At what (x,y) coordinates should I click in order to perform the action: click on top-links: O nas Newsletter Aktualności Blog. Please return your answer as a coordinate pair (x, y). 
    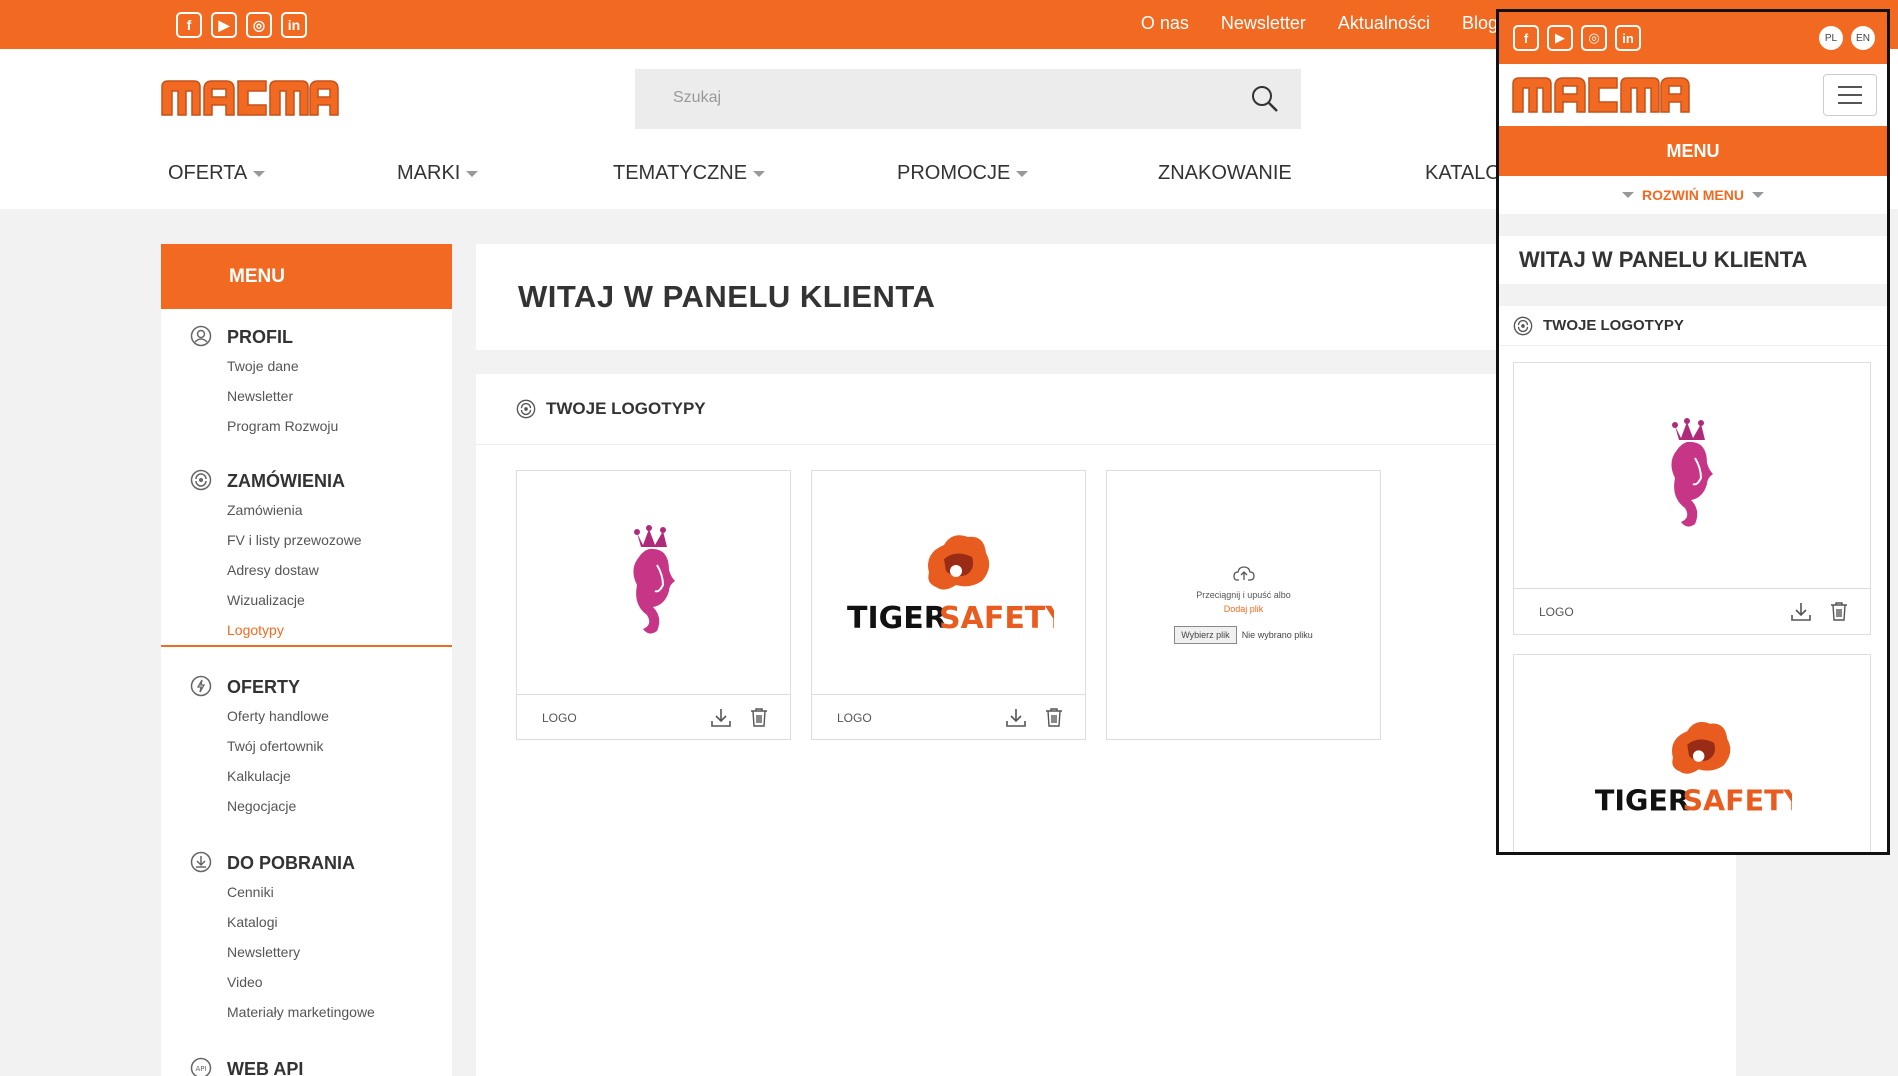
    Looking at the image, I should click on (1319, 23).